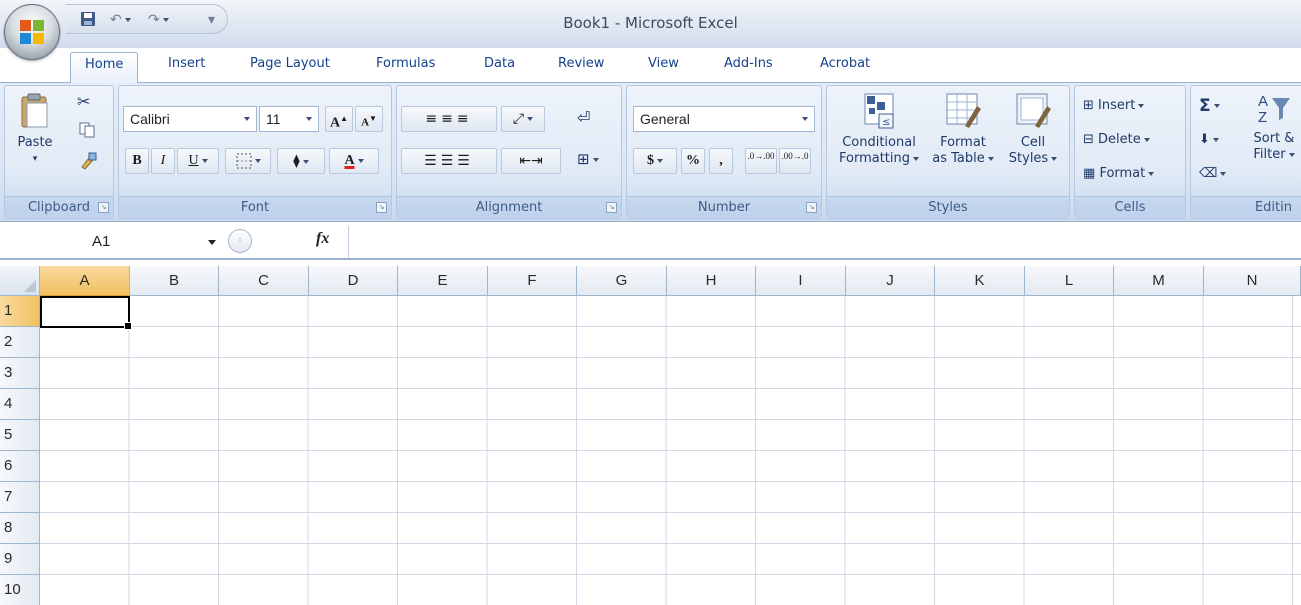 Image resolution: width=1301 pixels, height=605 pixels. What do you see at coordinates (20, 590) in the screenshot?
I see `row-header-10: 10` at bounding box center [20, 590].